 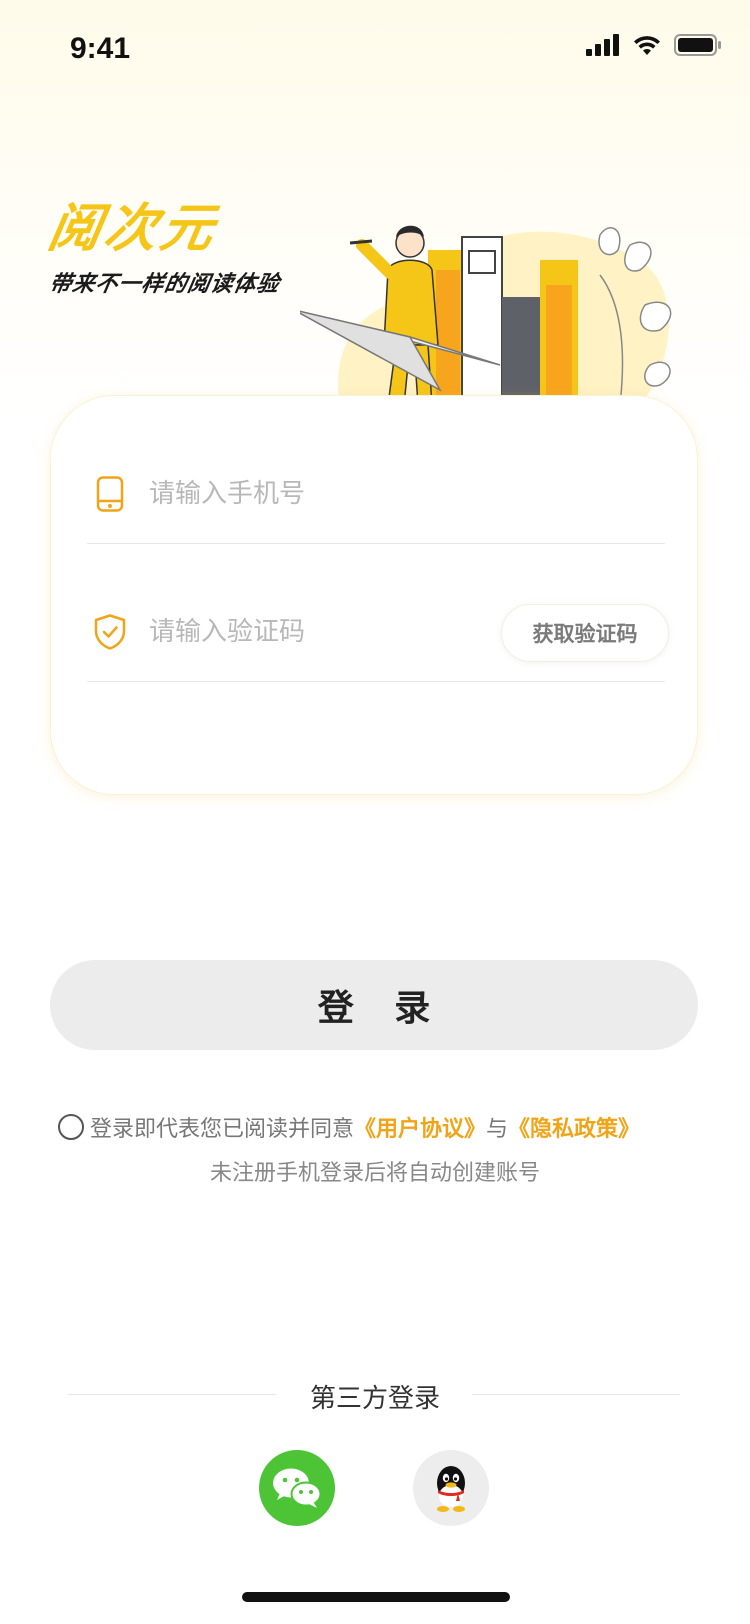 I want to click on agreement-conjunction: 与, so click(x=497, y=1129).